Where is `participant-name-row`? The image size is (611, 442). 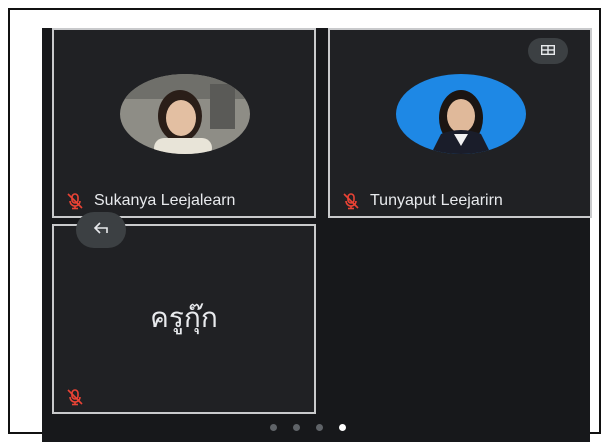 participant-name-row is located at coordinates (80, 397).